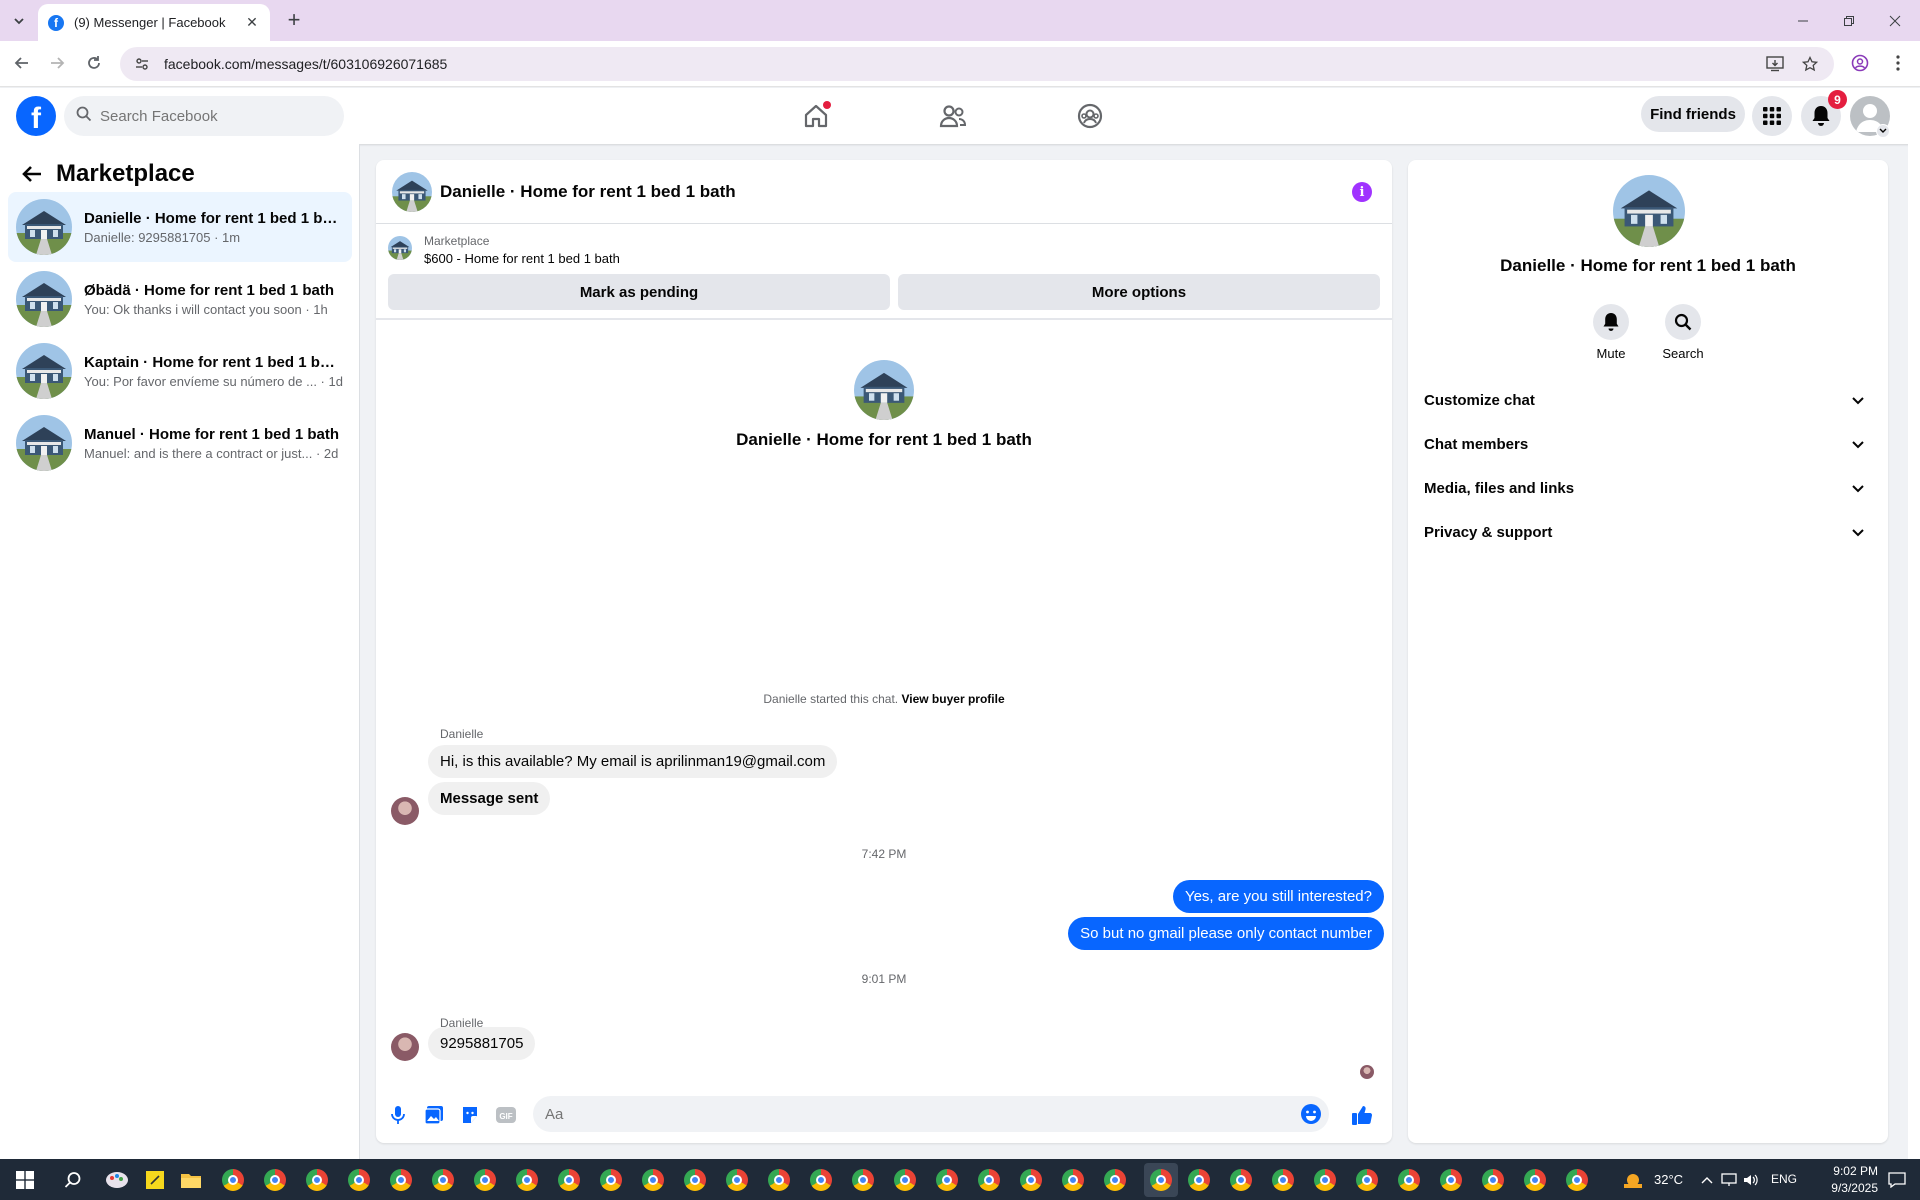  What do you see at coordinates (1784, 1179) in the screenshot?
I see `language-indicator: ENG` at bounding box center [1784, 1179].